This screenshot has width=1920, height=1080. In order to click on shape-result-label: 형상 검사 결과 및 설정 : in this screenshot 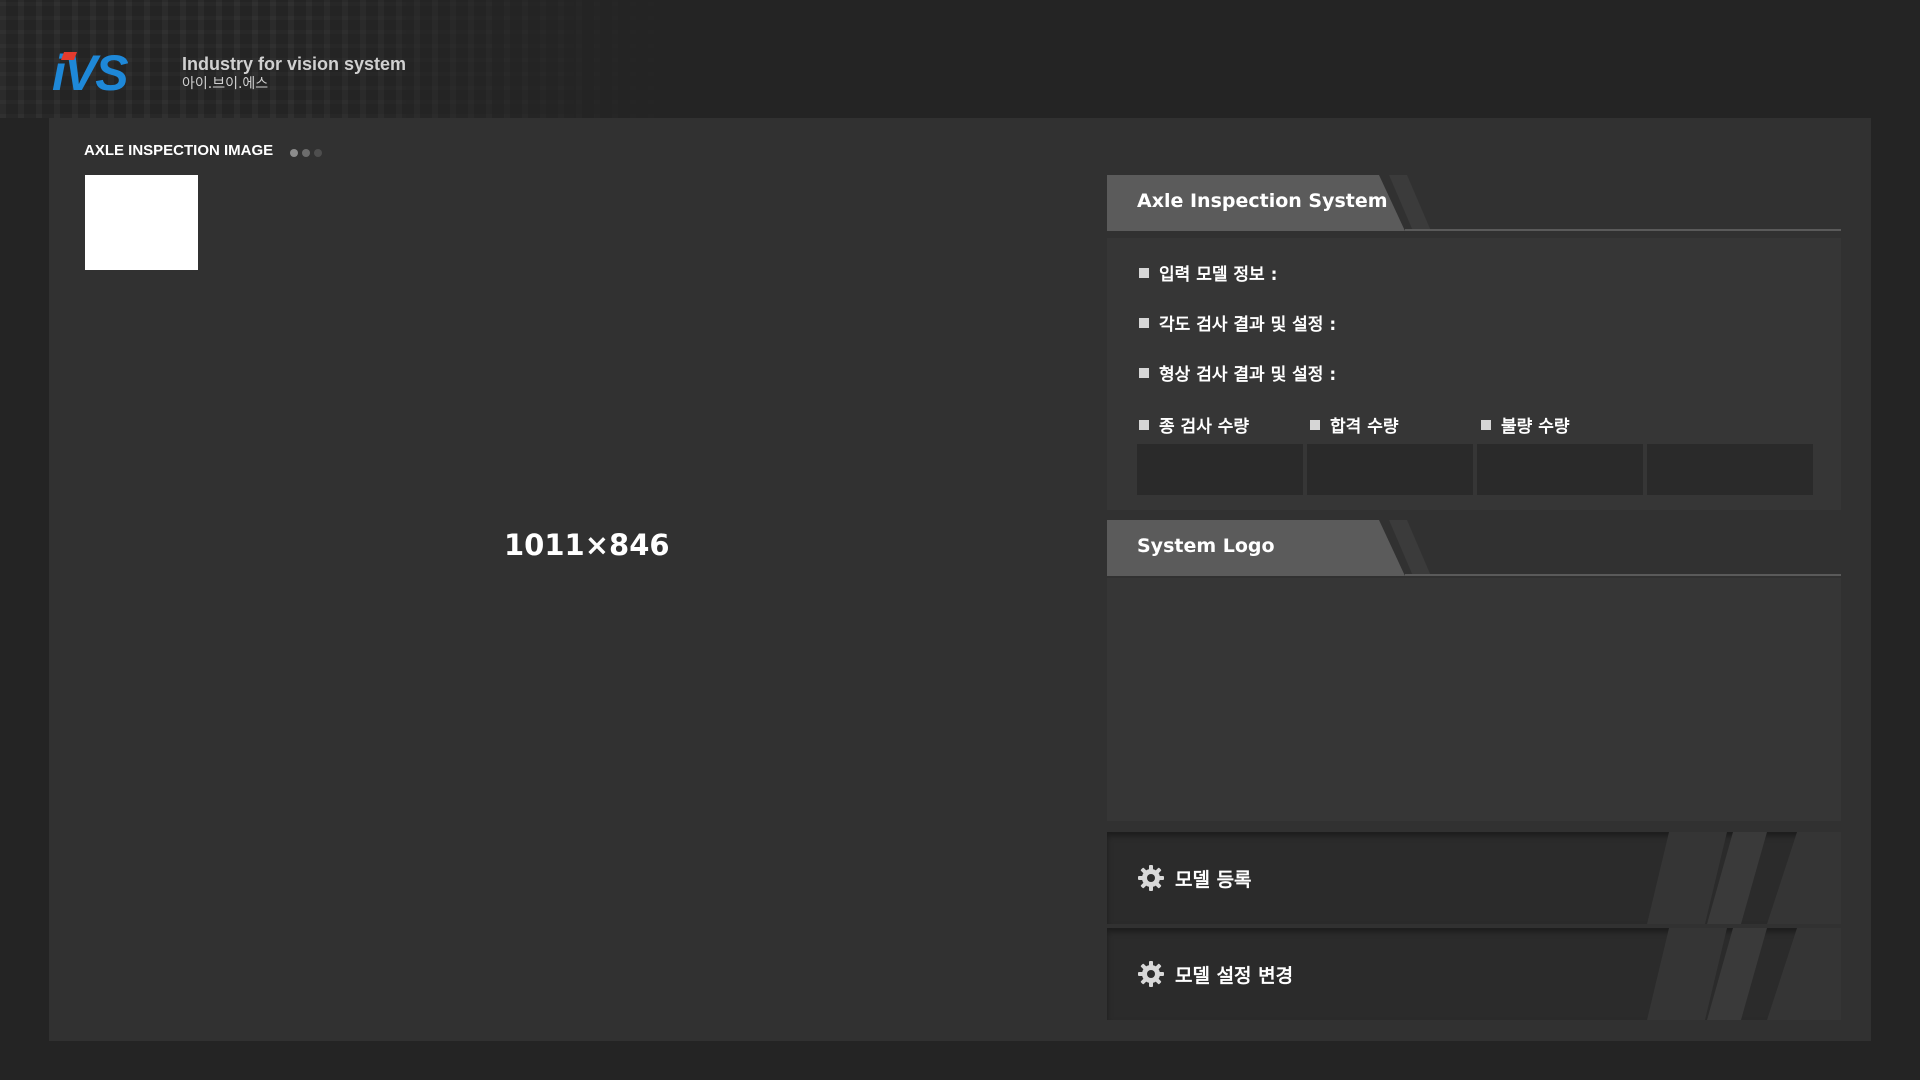, I will do `click(1248, 375)`.